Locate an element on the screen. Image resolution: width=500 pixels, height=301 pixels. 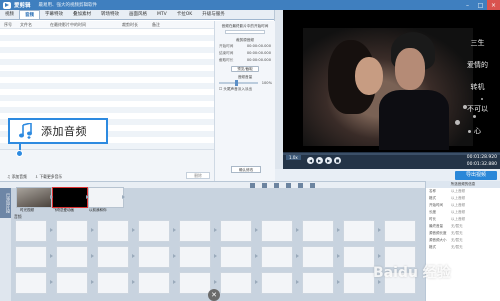
current-time: 00:01:28.920 is located at coordinates (481, 157).